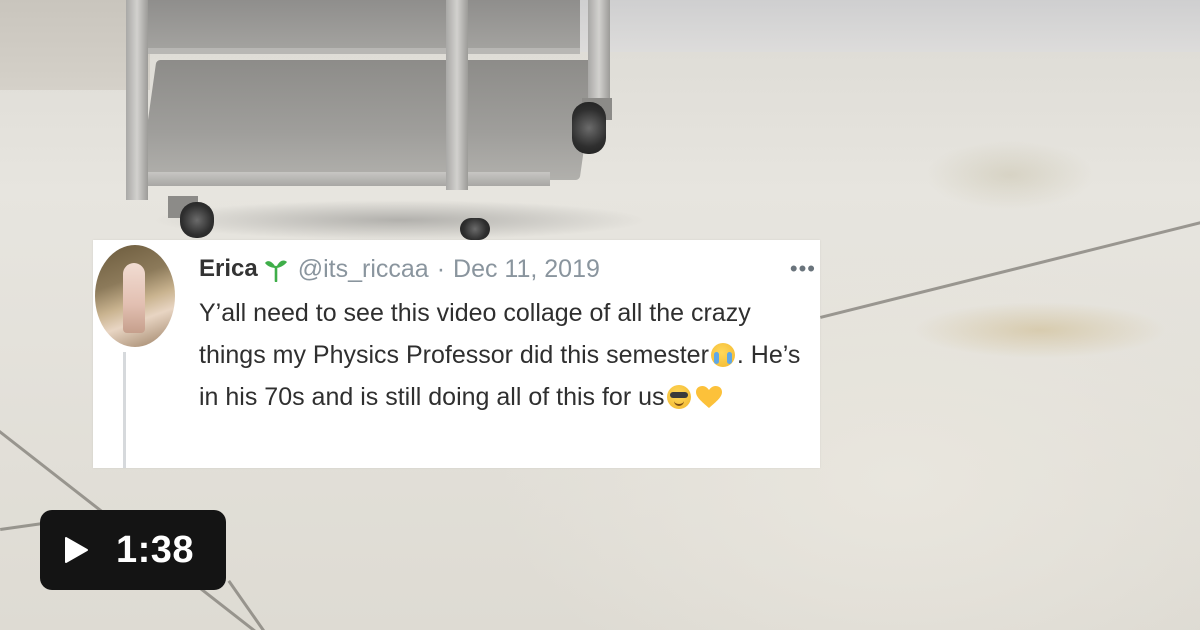  What do you see at coordinates (526, 269) in the screenshot?
I see `tweet-date: Dec 11, 2019` at bounding box center [526, 269].